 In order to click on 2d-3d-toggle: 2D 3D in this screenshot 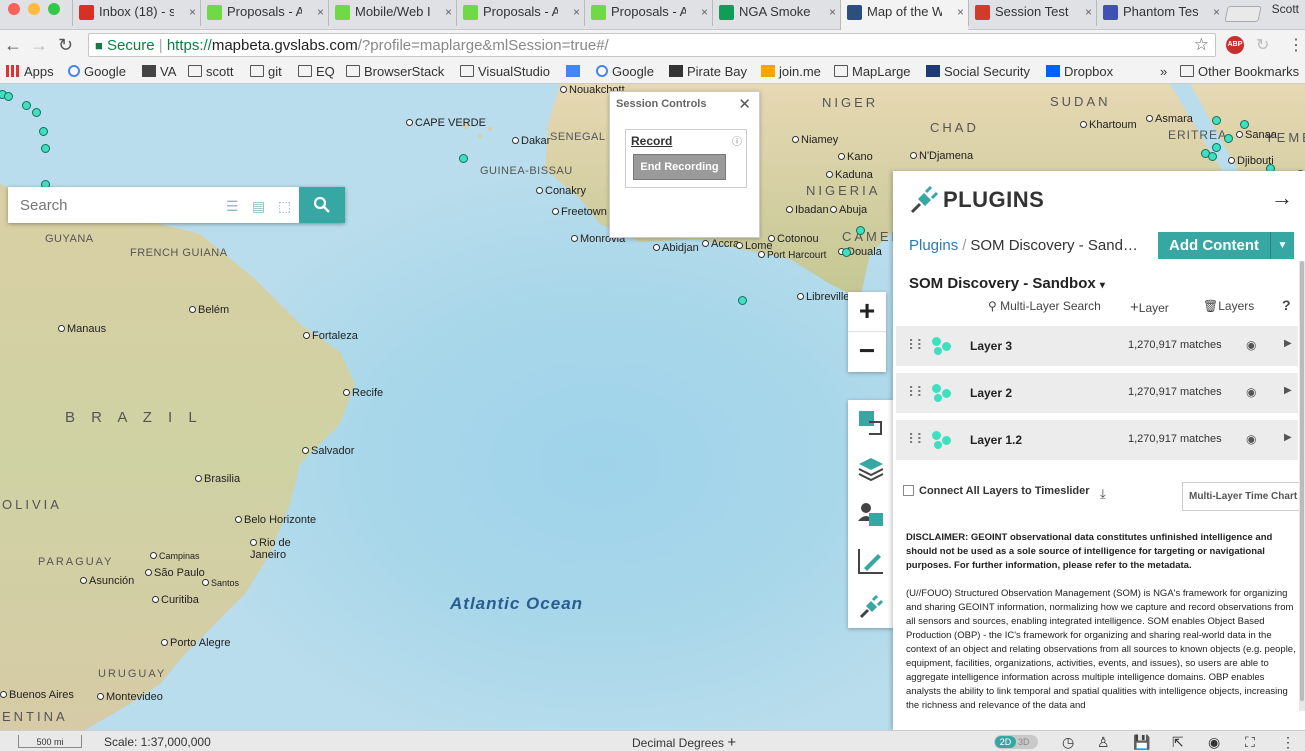, I will do `click(1016, 742)`.